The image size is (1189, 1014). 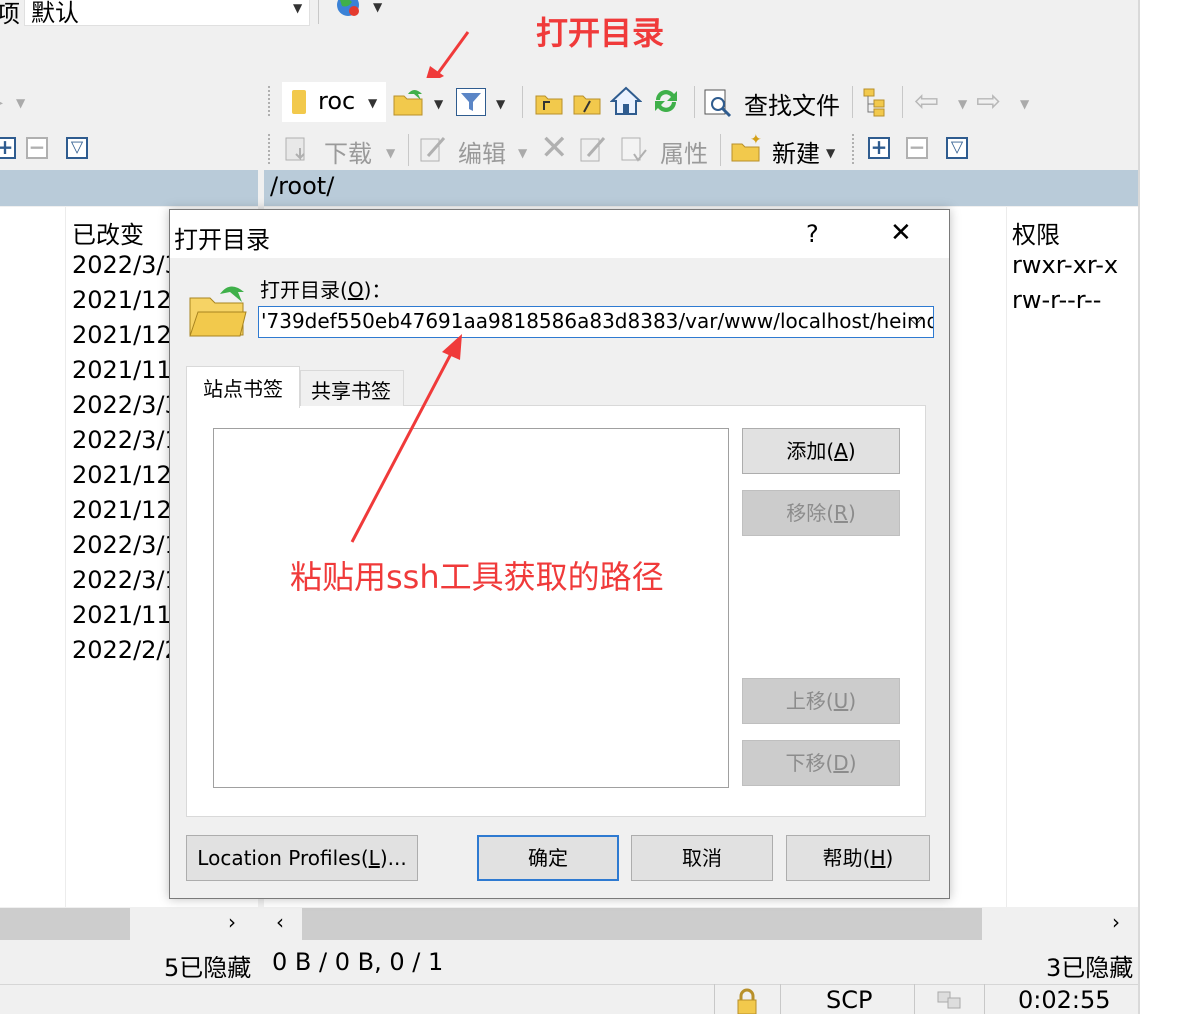 What do you see at coordinates (821, 451) in the screenshot?
I see `add-button: 添加(A)` at bounding box center [821, 451].